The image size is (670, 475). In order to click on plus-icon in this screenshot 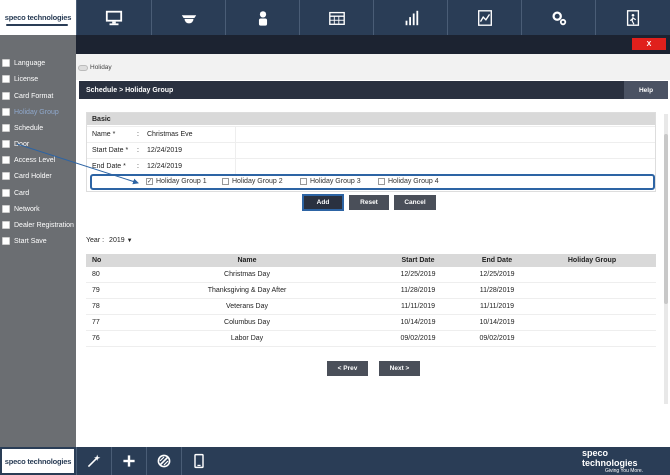, I will do `click(129, 461)`.